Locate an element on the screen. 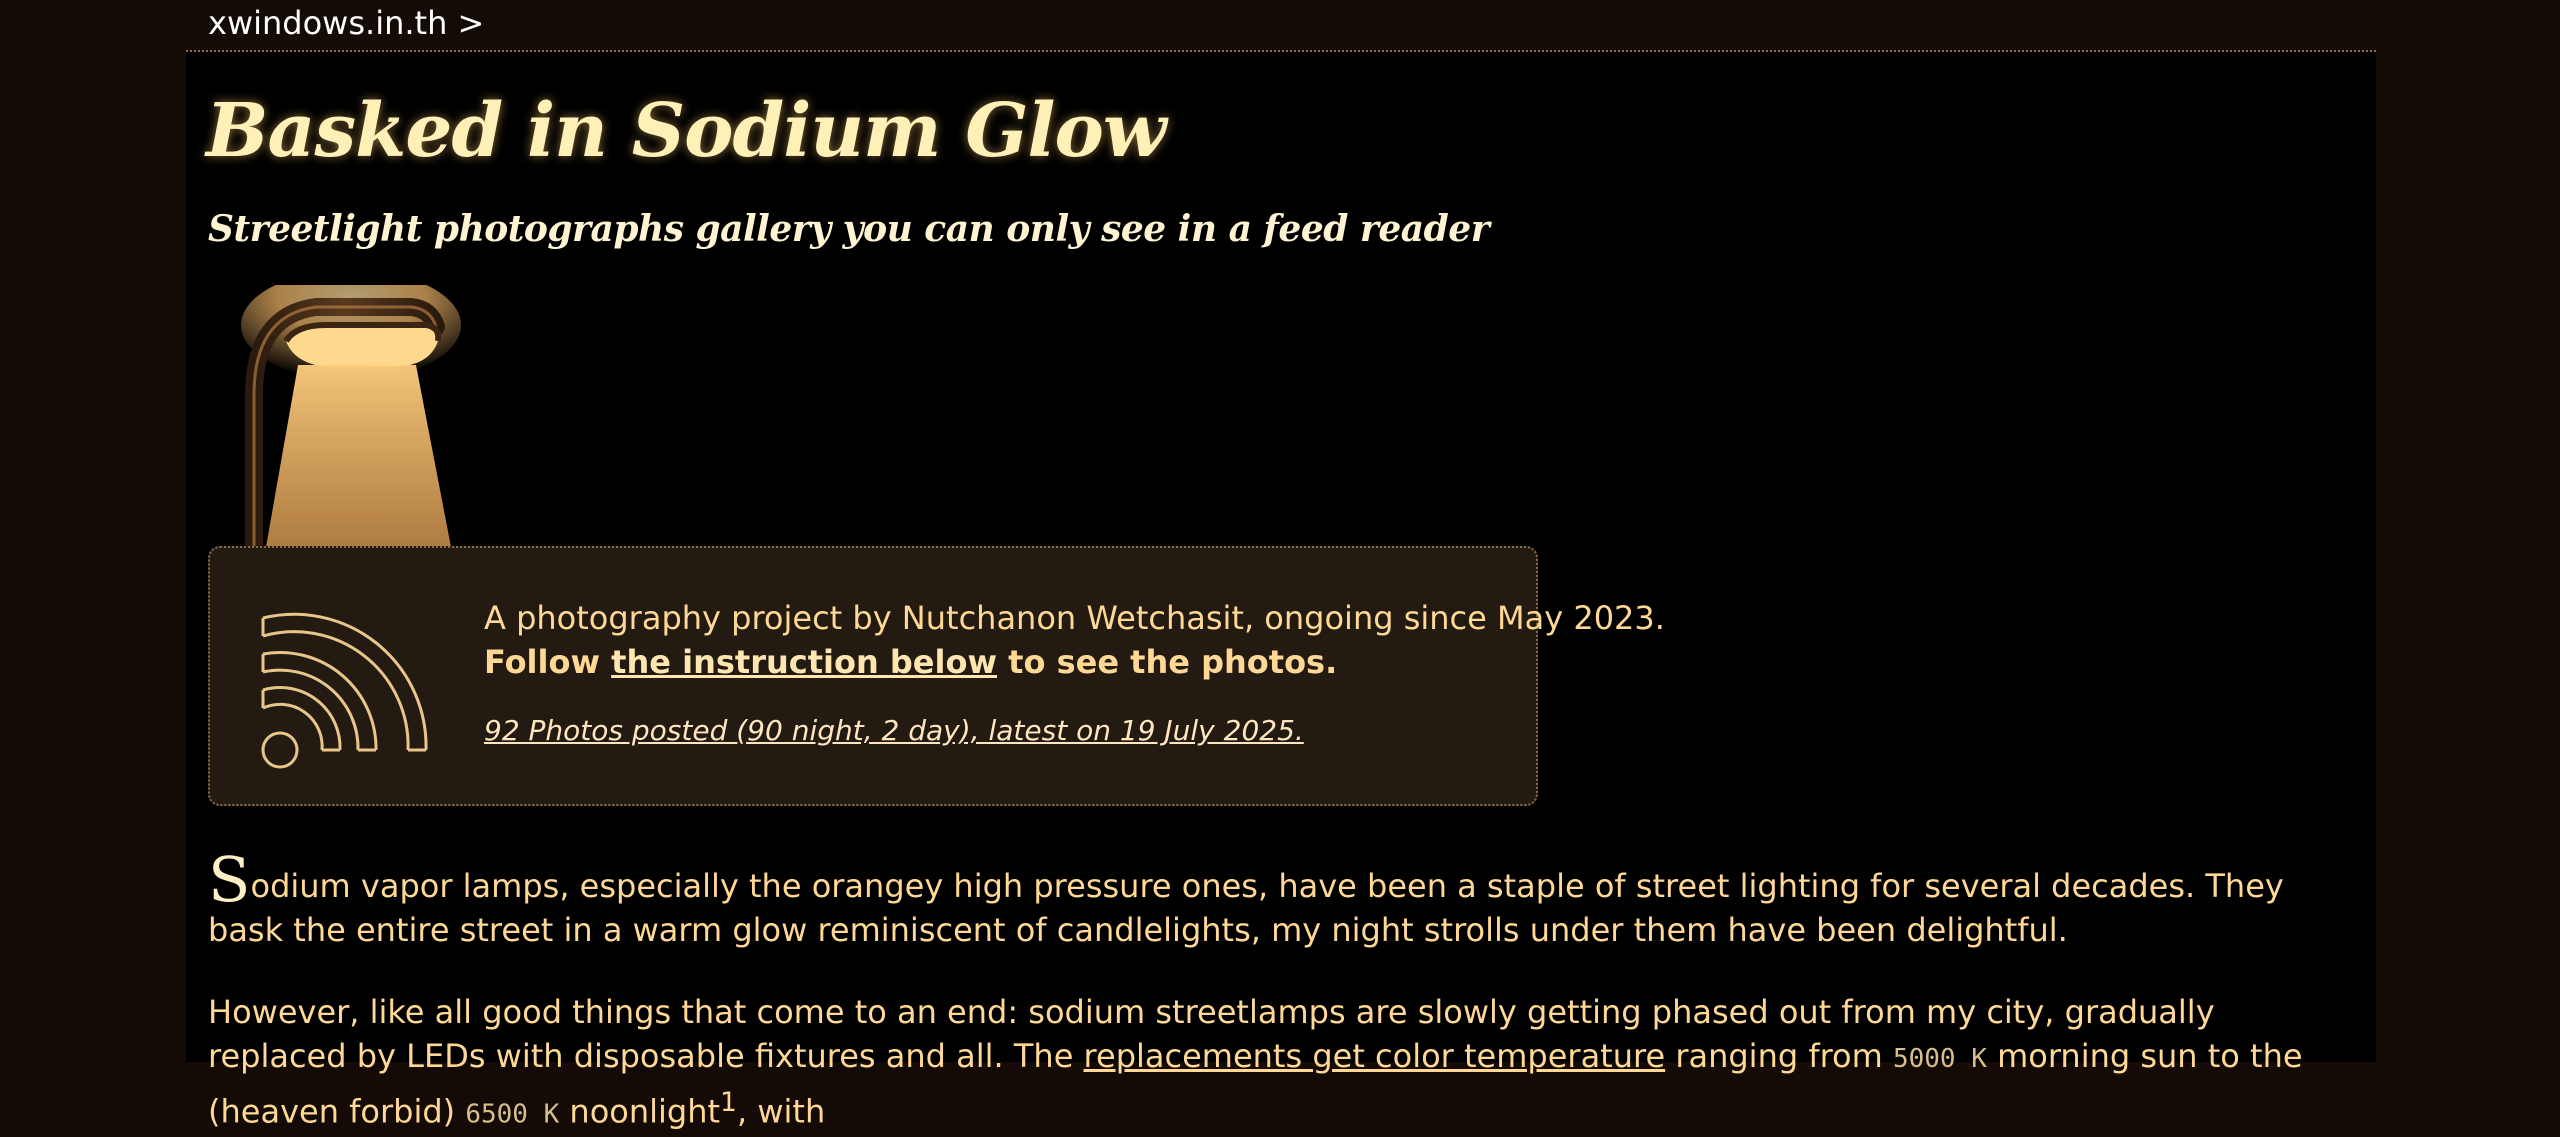 The width and height of the screenshot is (2560, 1137). drop-cap: S is located at coordinates (229, 879).